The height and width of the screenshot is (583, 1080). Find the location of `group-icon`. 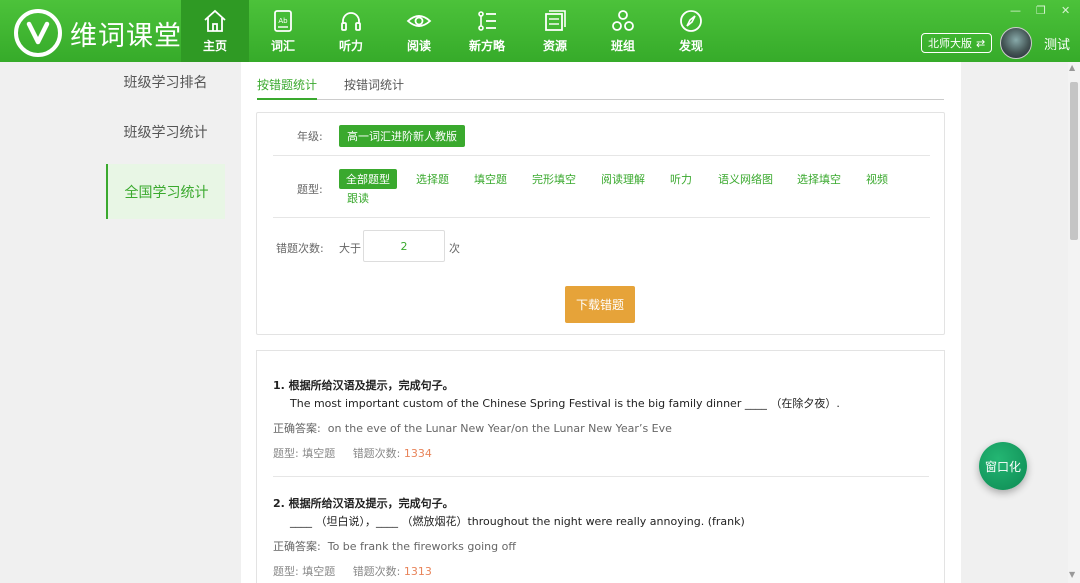

group-icon is located at coordinates (623, 20).